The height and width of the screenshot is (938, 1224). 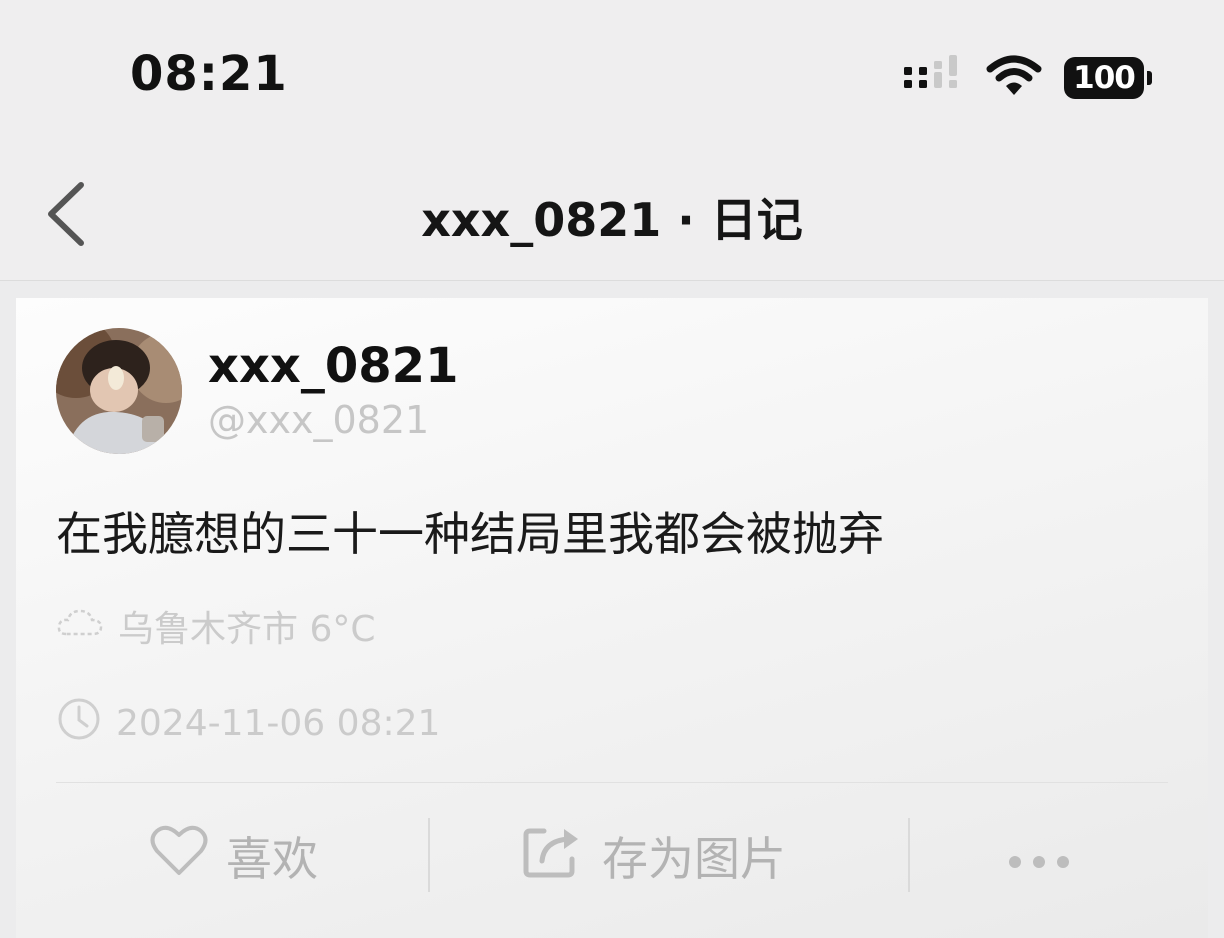 I want to click on status-icons: 100, so click(x=1027, y=78).